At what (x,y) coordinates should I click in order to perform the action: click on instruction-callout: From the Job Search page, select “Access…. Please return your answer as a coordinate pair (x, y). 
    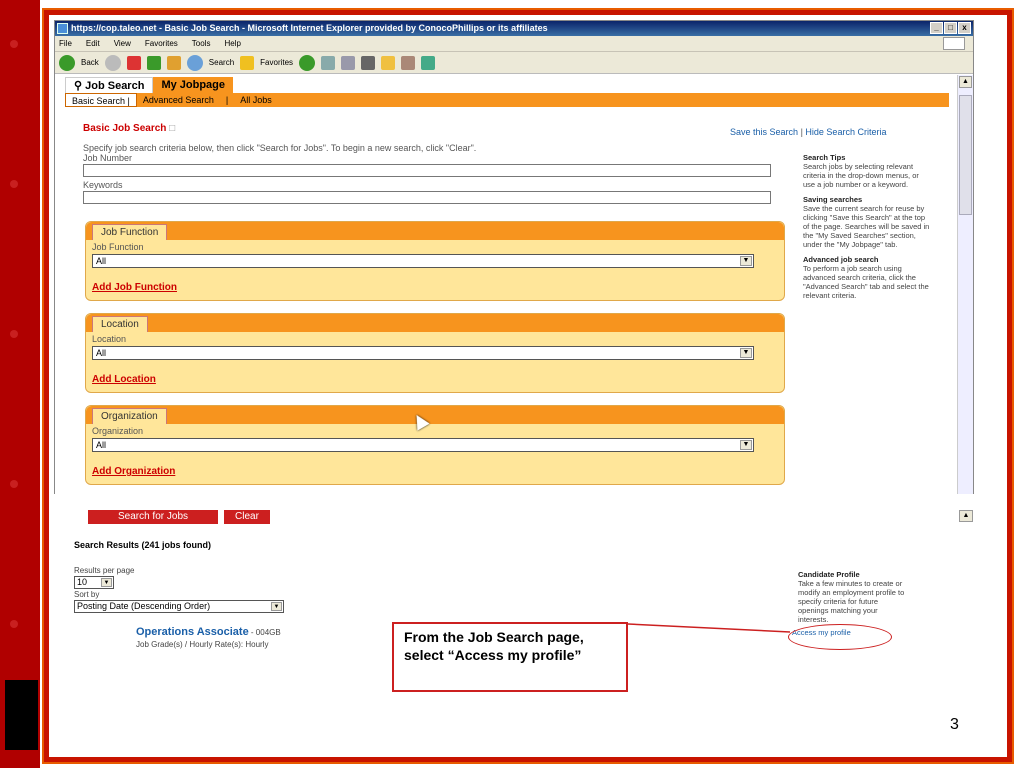
    Looking at the image, I should click on (510, 657).